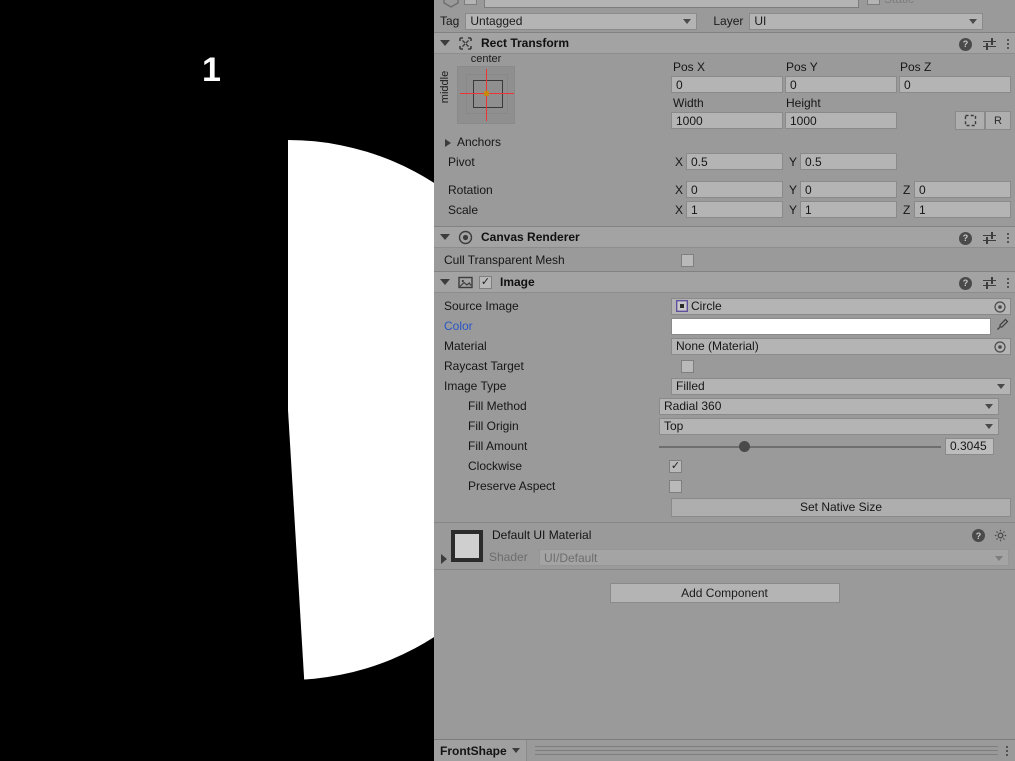 The image size is (1015, 761). Describe the element at coordinates (1000, 537) in the screenshot. I see `gear-icon` at that location.